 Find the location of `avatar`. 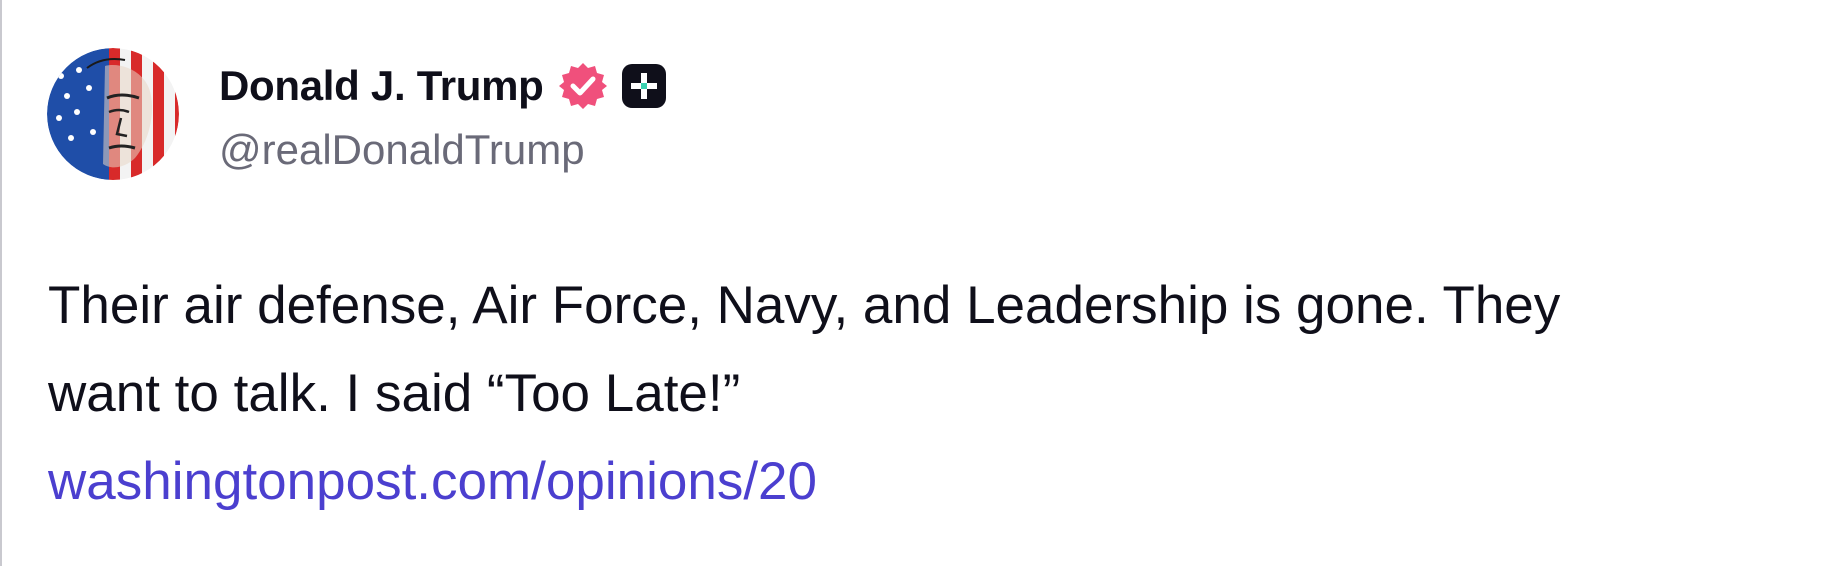

avatar is located at coordinates (113, 114).